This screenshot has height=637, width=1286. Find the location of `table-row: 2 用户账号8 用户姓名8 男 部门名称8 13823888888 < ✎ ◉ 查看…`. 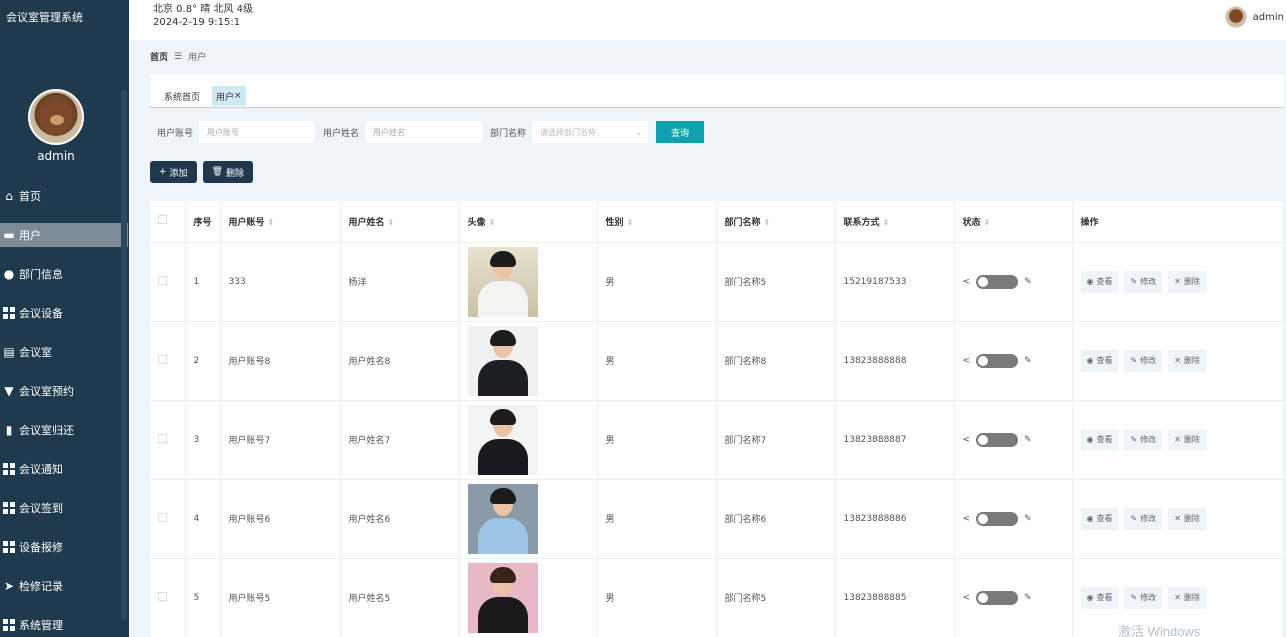

table-row: 2 用户账号8 用户姓名8 男 部门名称8 13823888888 < ✎ ◉ 查看… is located at coordinates (717, 361).